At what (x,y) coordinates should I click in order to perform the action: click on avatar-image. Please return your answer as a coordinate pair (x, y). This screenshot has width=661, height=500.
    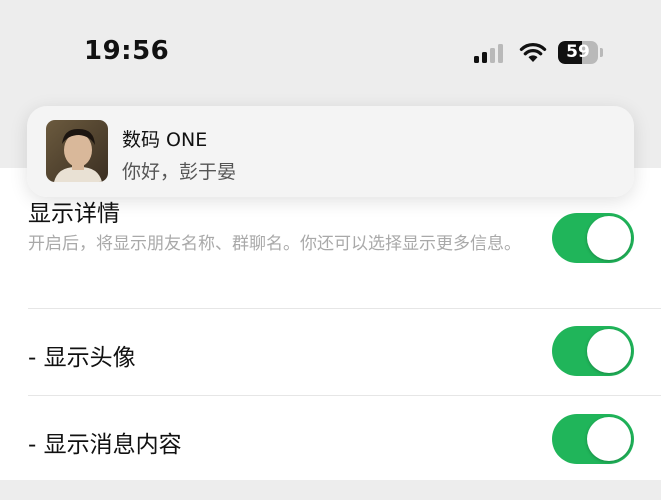
    Looking at the image, I should click on (77, 151).